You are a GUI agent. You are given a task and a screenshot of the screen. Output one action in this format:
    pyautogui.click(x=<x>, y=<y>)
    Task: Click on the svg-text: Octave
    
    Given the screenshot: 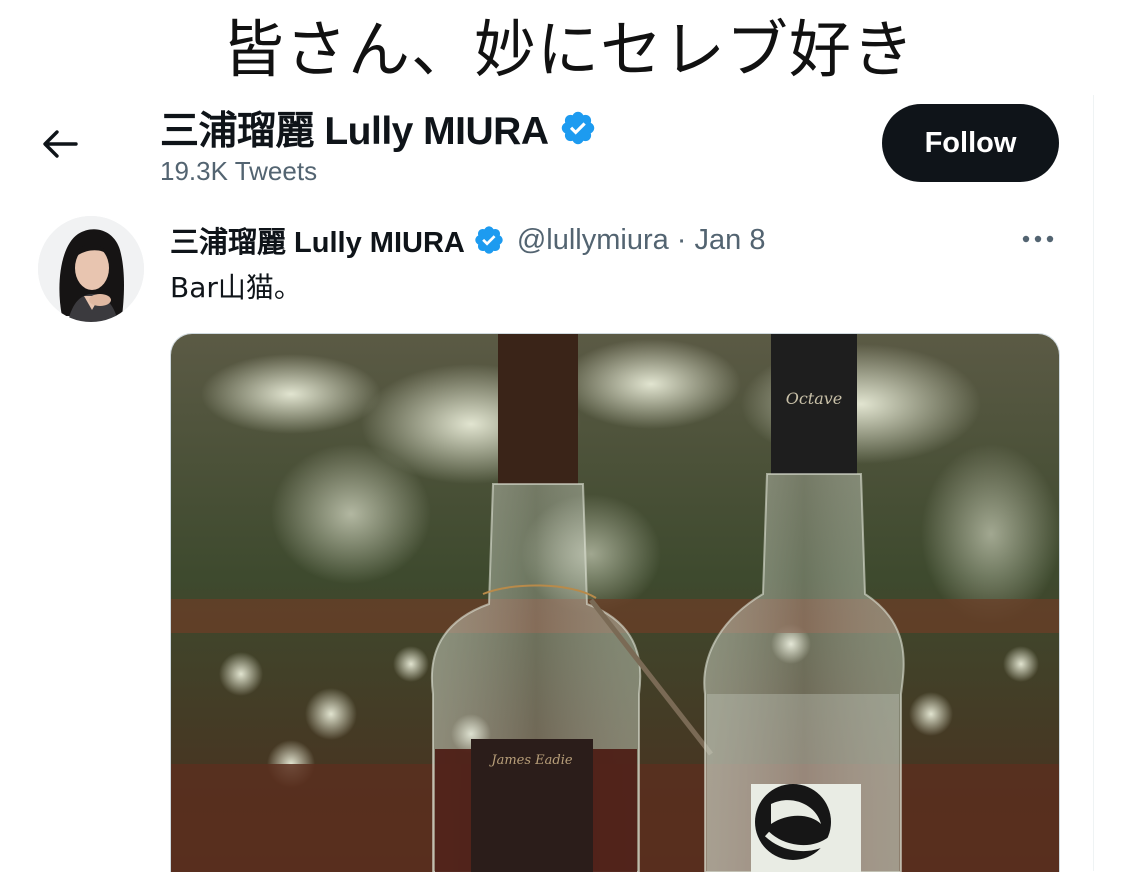 What is the action you would take?
    pyautogui.click(x=814, y=398)
    